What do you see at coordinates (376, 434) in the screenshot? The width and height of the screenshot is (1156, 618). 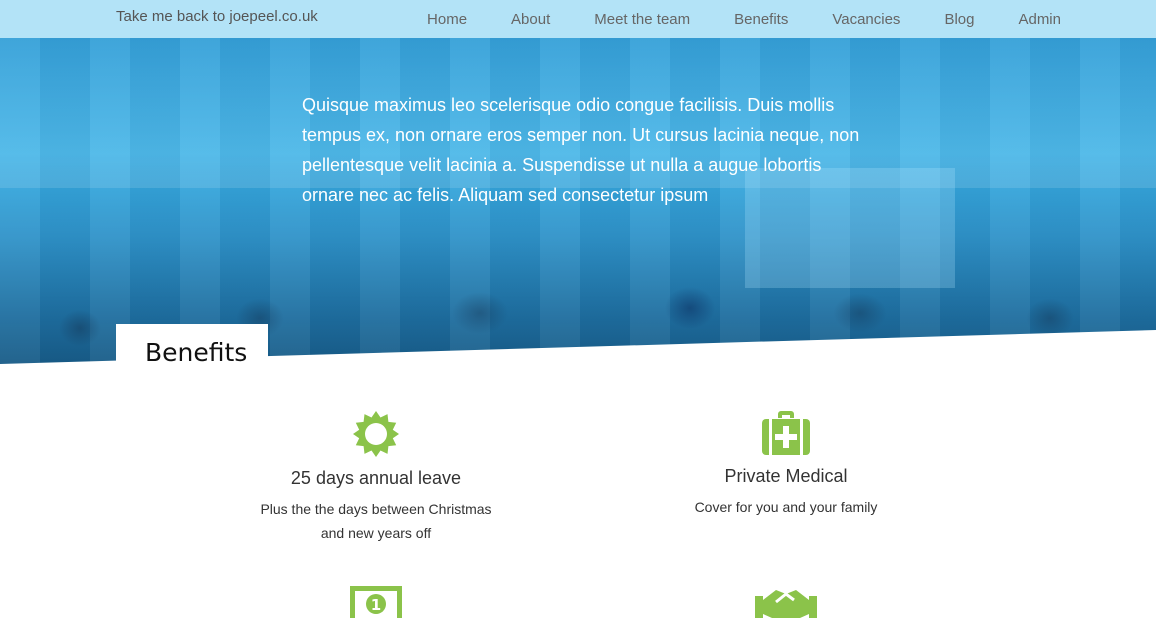 I see `sun-icon` at bounding box center [376, 434].